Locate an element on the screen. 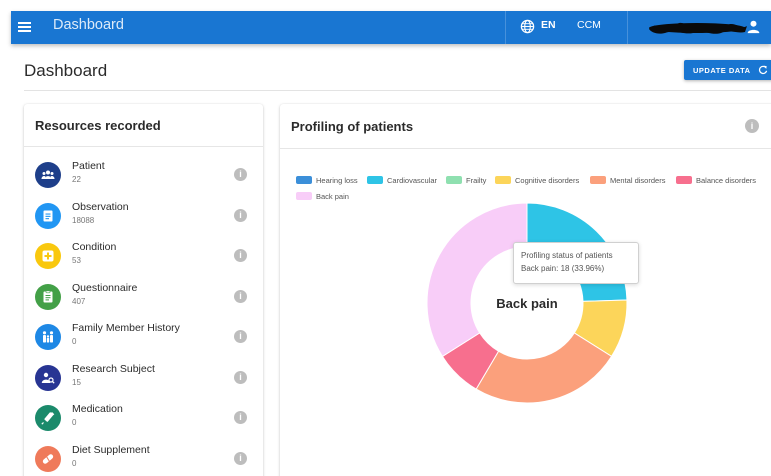 The image size is (771, 476). legend-item-balance-disorders: Balance disorders is located at coordinates (716, 180).